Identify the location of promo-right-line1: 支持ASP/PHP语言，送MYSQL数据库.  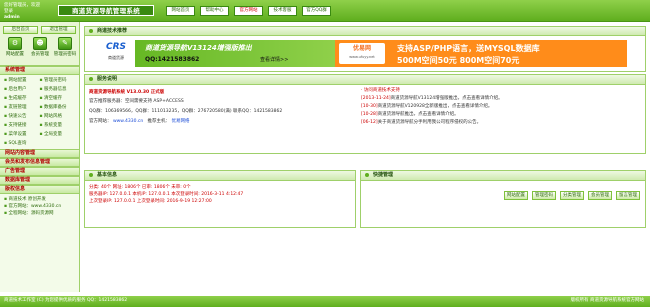
(468, 48).